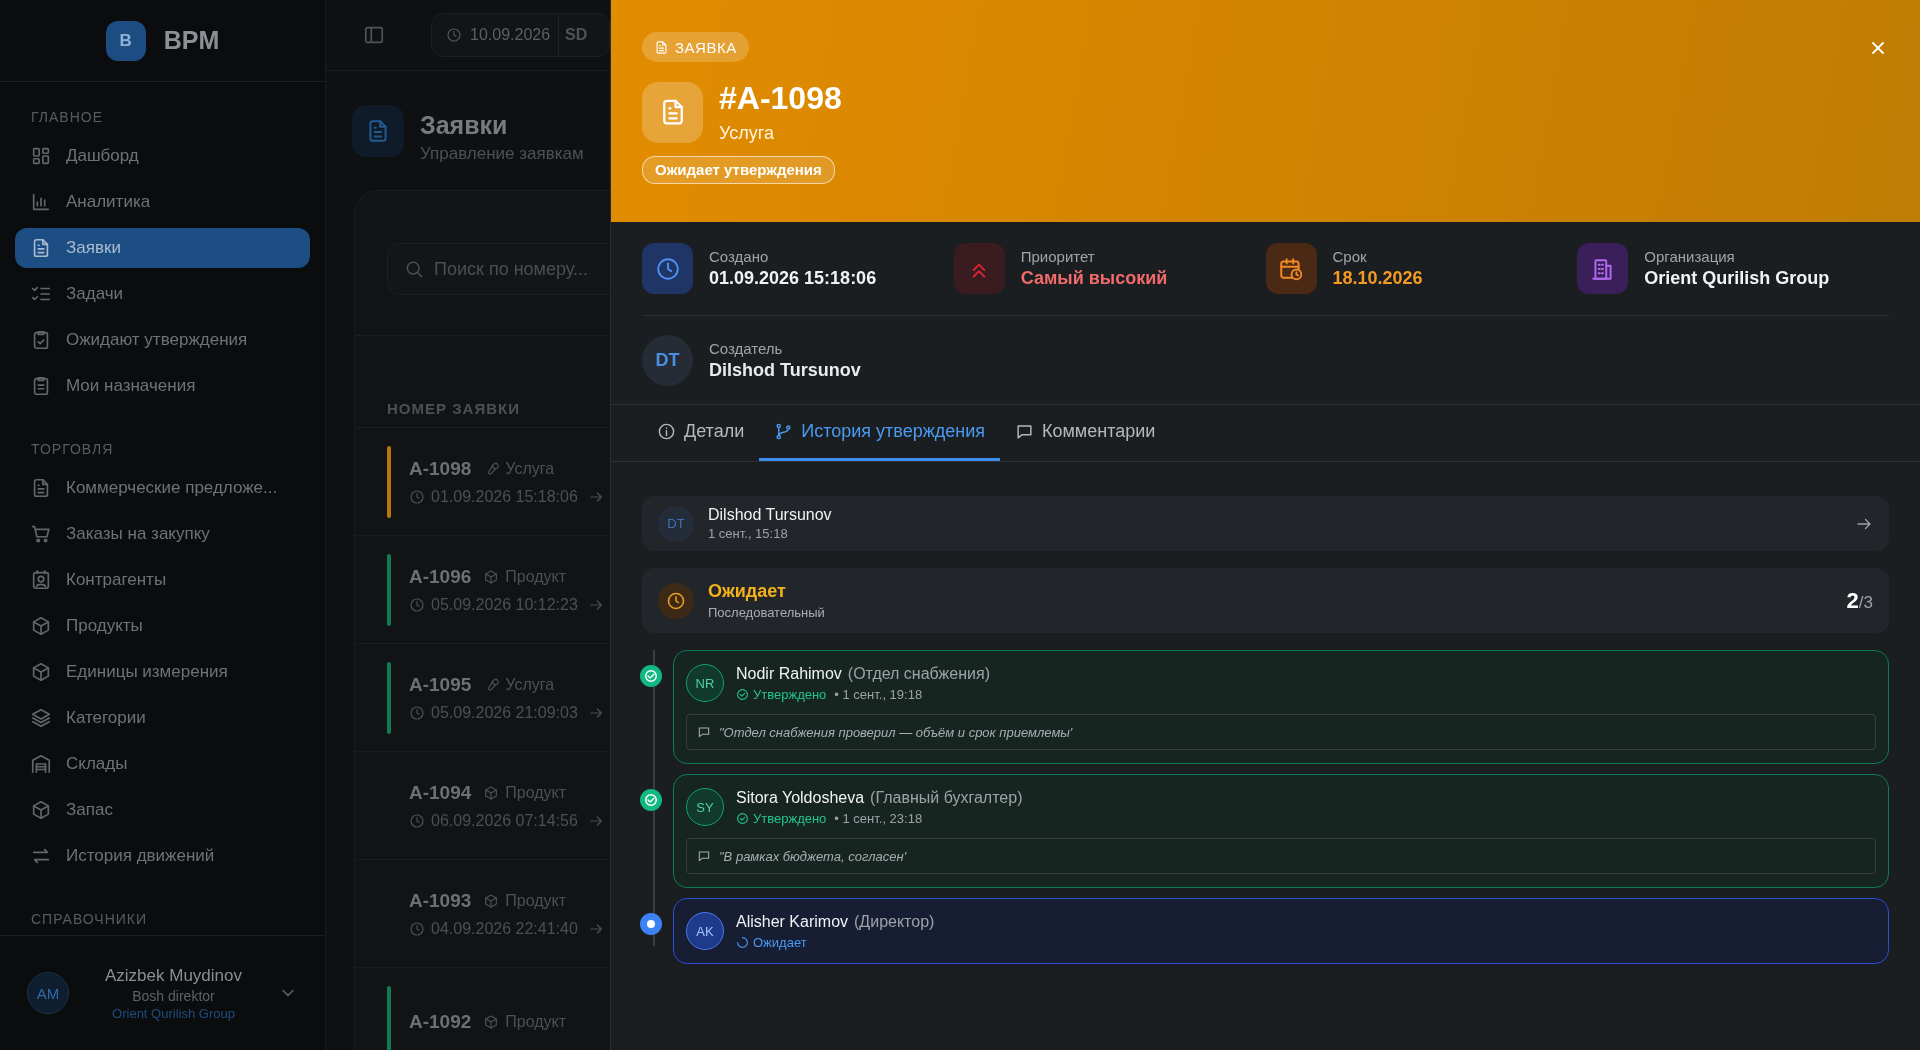 Image resolution: width=1920 pixels, height=1050 pixels. What do you see at coordinates (879, 433) in the screenshot?
I see `tab: История утверждения` at bounding box center [879, 433].